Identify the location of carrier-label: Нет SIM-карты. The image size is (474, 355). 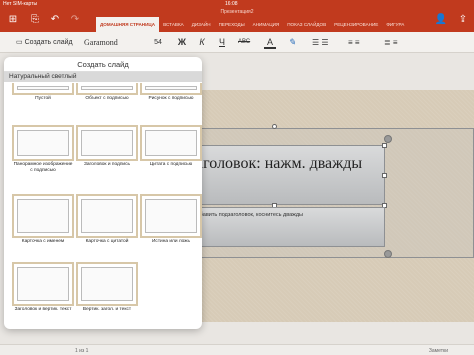
(20, 4).